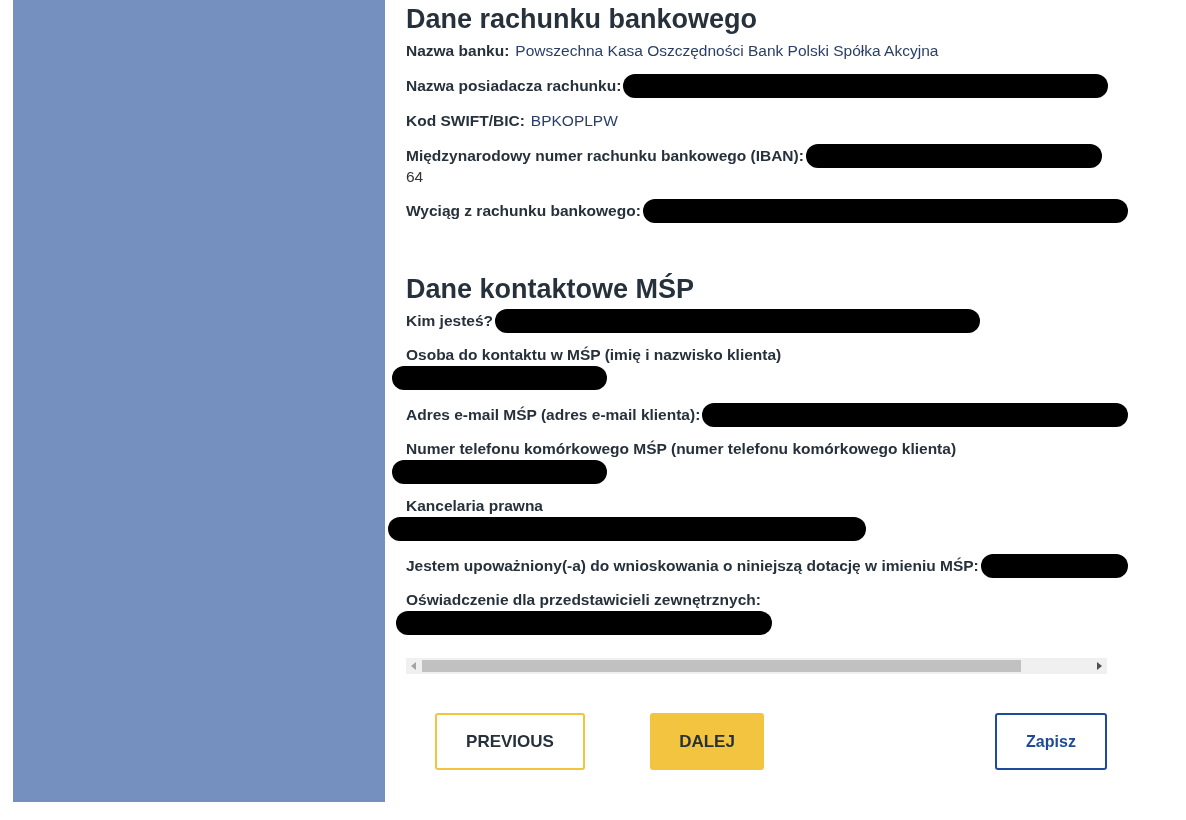  Describe the element at coordinates (605, 156) in the screenshot. I see `field-label: Międzynarodowy numer rachunku bankowego (IBAN):` at that location.